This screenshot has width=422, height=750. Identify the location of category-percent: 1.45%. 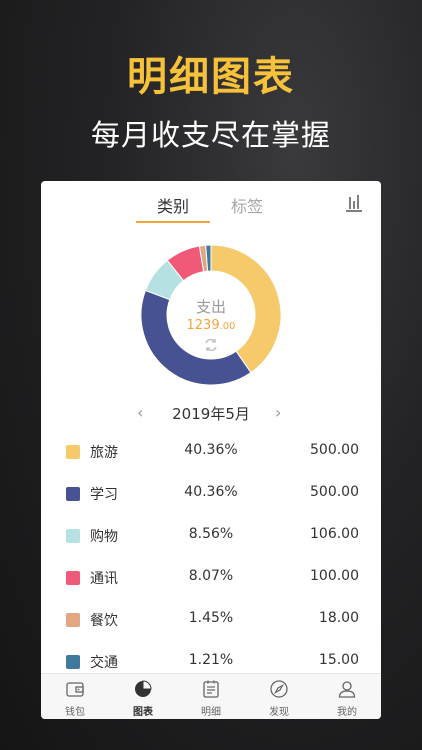
(211, 618).